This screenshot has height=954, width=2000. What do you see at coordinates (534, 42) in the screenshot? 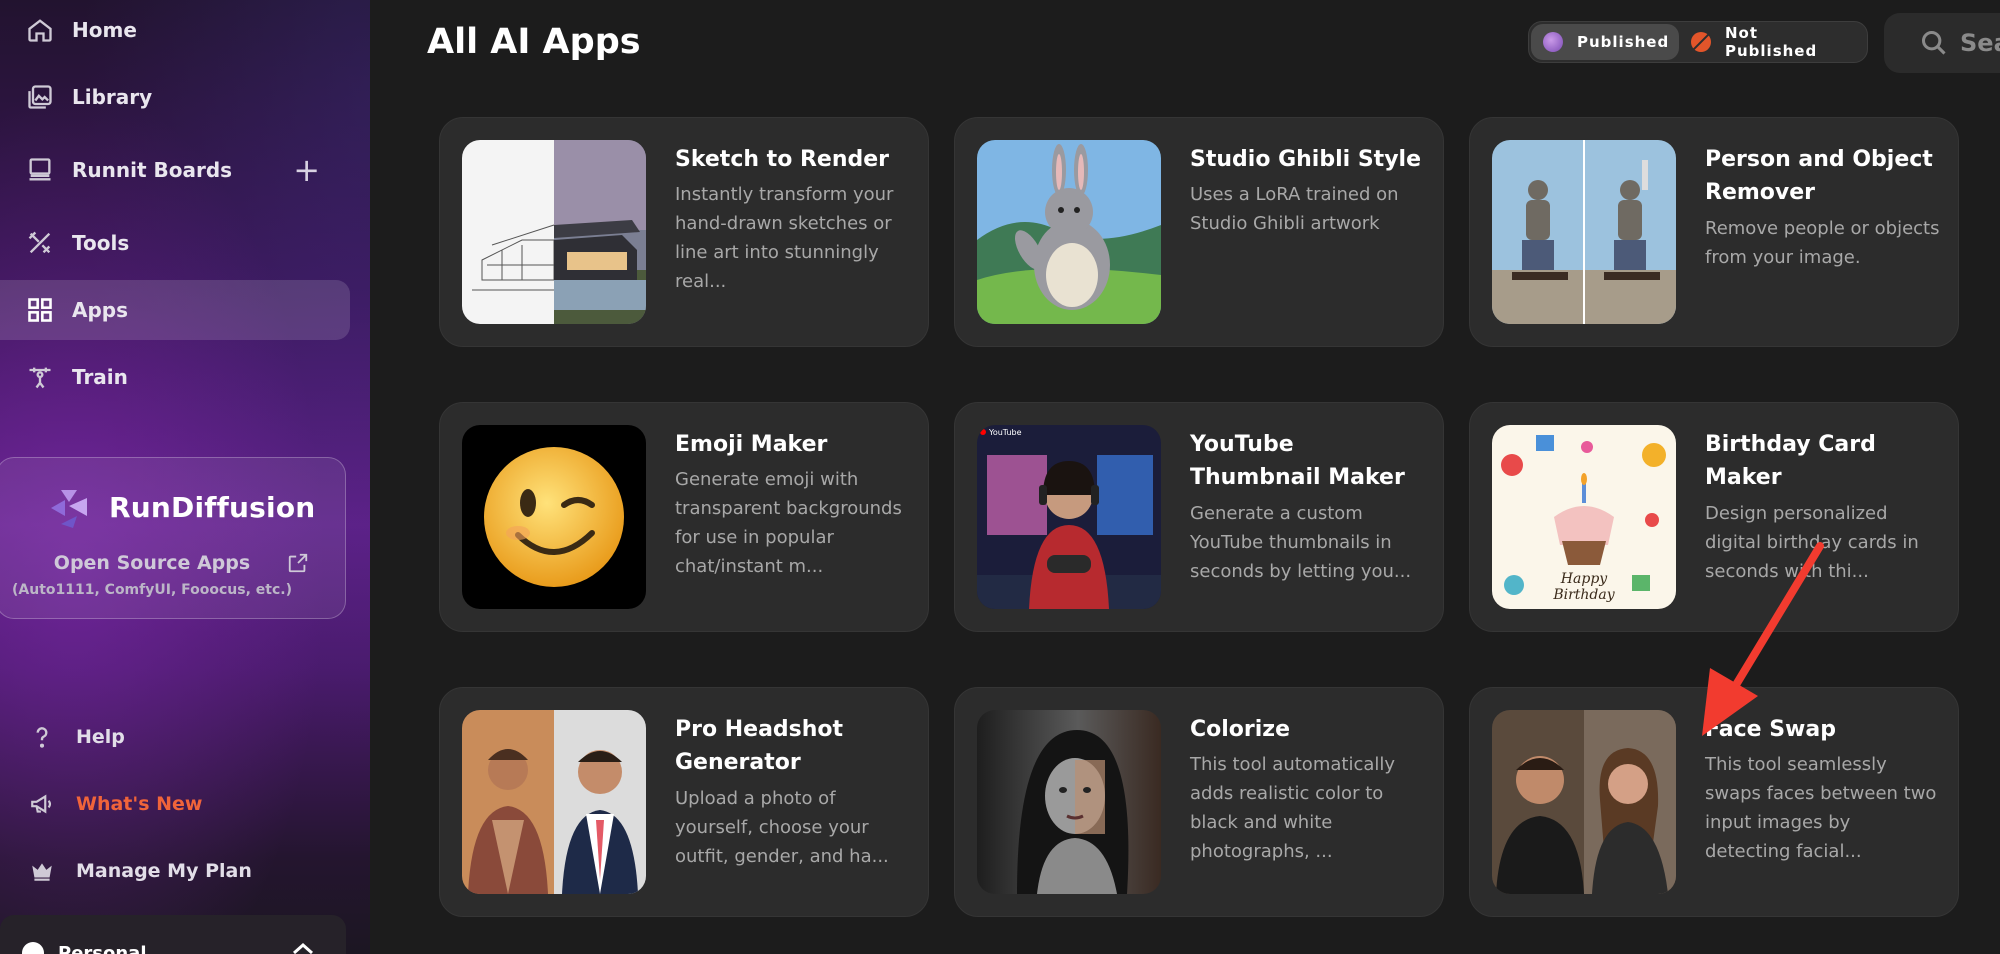
I see `page-title: All AI Apps` at bounding box center [534, 42].